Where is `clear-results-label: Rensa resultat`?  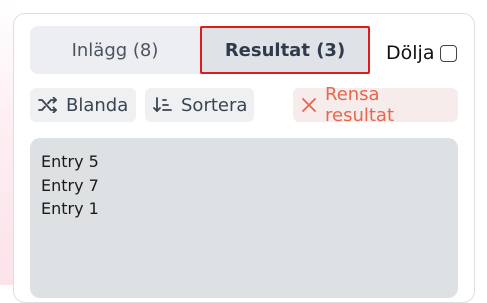 clear-results-label: Rensa resultat is located at coordinates (360, 105).